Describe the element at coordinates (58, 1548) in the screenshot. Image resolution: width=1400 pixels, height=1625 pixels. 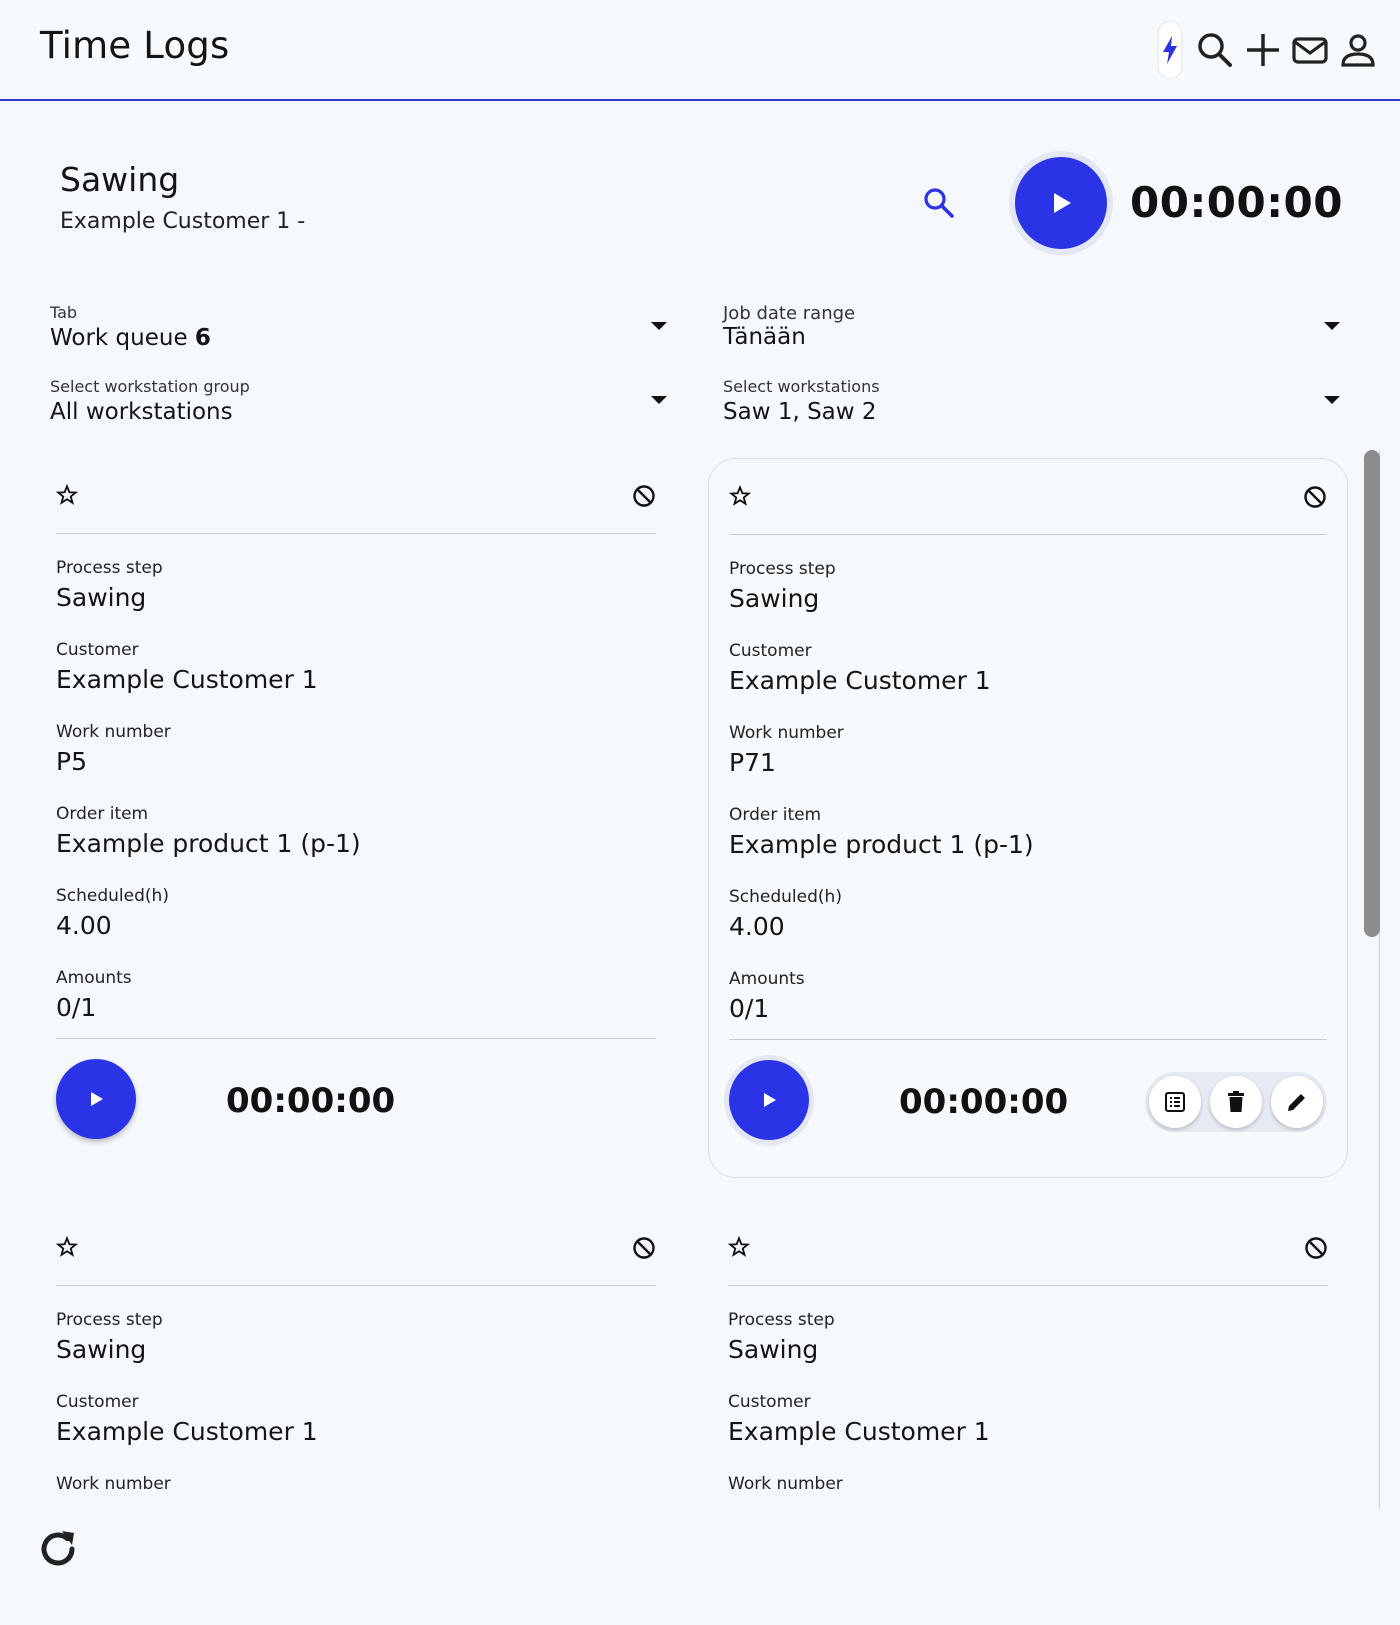
I see `refresh-icon` at that location.